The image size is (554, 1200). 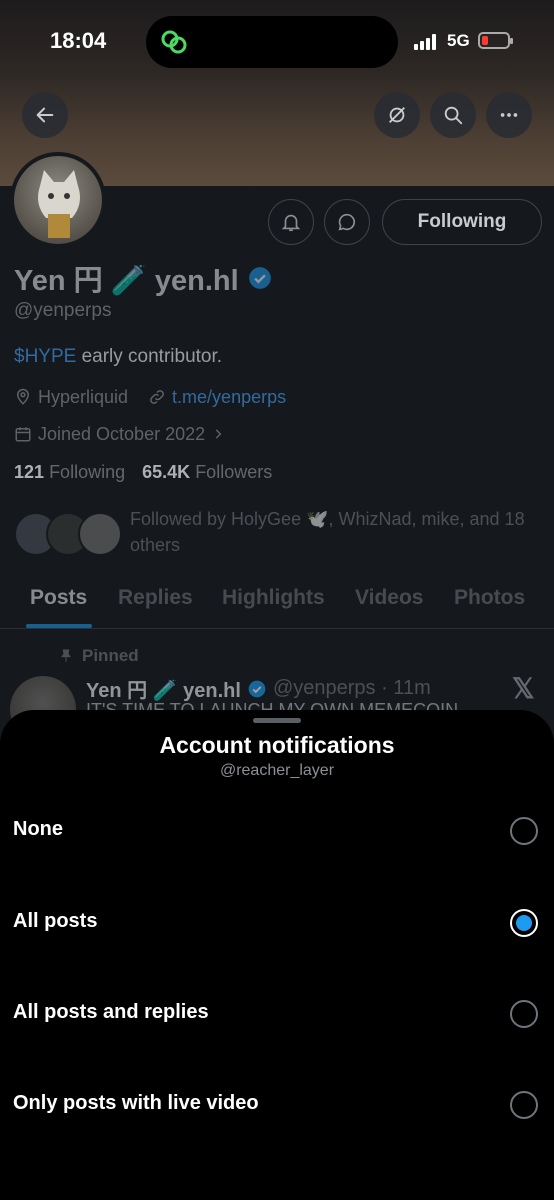 What do you see at coordinates (174, 42) in the screenshot?
I see `link-app-icon` at bounding box center [174, 42].